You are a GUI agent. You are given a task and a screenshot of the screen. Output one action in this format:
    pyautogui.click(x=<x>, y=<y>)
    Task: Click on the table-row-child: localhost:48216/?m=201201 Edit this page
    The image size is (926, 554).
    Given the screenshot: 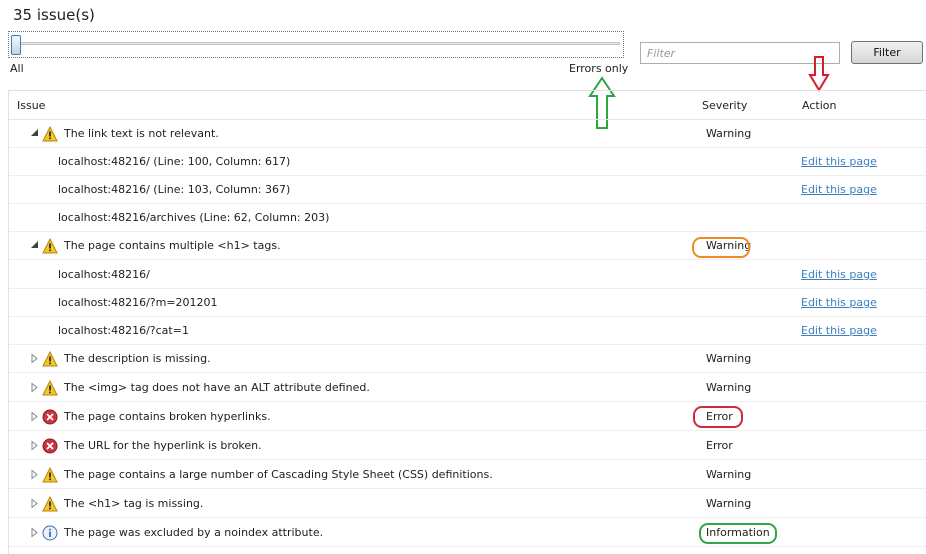 What is the action you would take?
    pyautogui.click(x=467, y=303)
    